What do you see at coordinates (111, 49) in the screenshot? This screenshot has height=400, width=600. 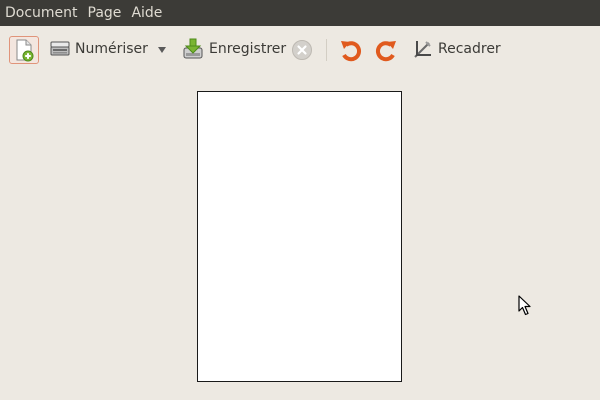 I see `scan-label: Numériser` at bounding box center [111, 49].